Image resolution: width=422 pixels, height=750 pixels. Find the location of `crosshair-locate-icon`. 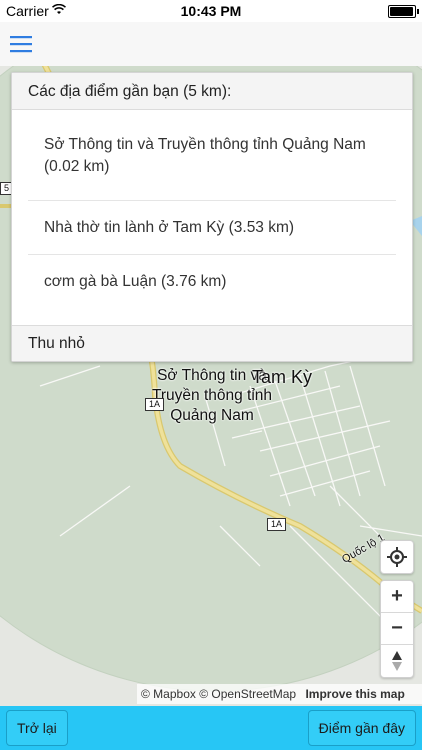

crosshair-locate-icon is located at coordinates (397, 557).